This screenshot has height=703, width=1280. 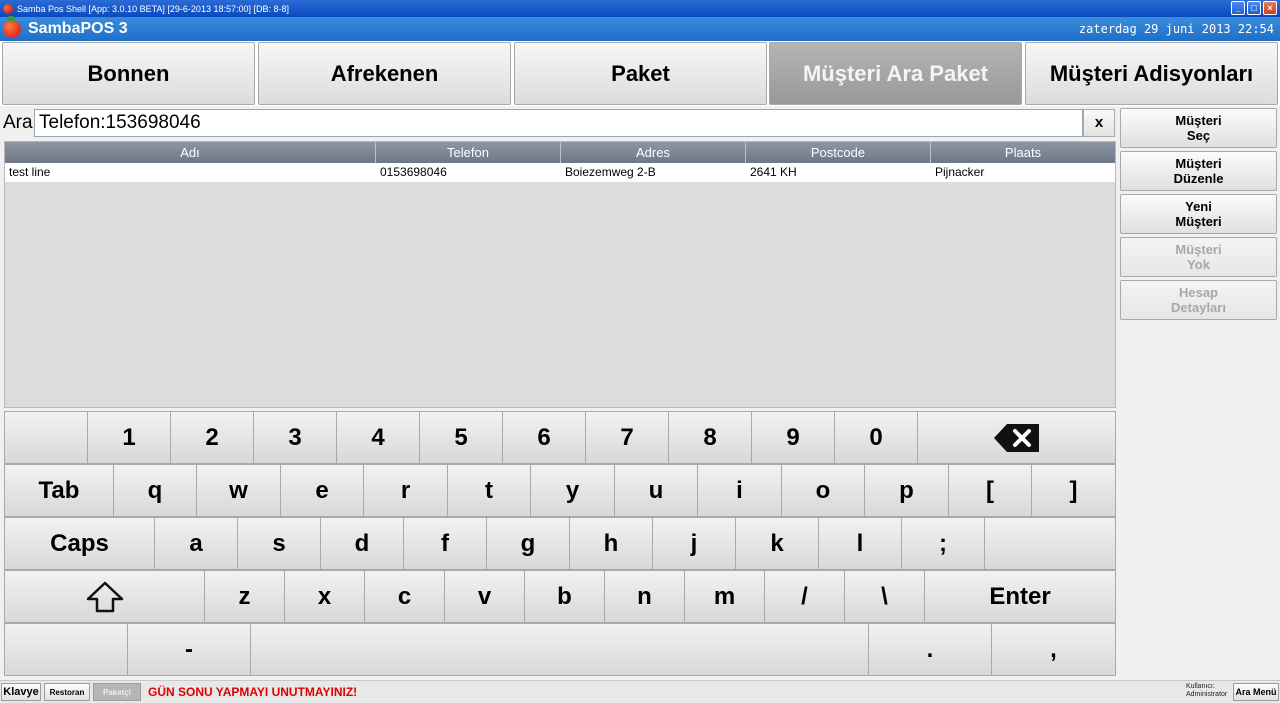 I want to click on key-0: 0, so click(x=876, y=437).